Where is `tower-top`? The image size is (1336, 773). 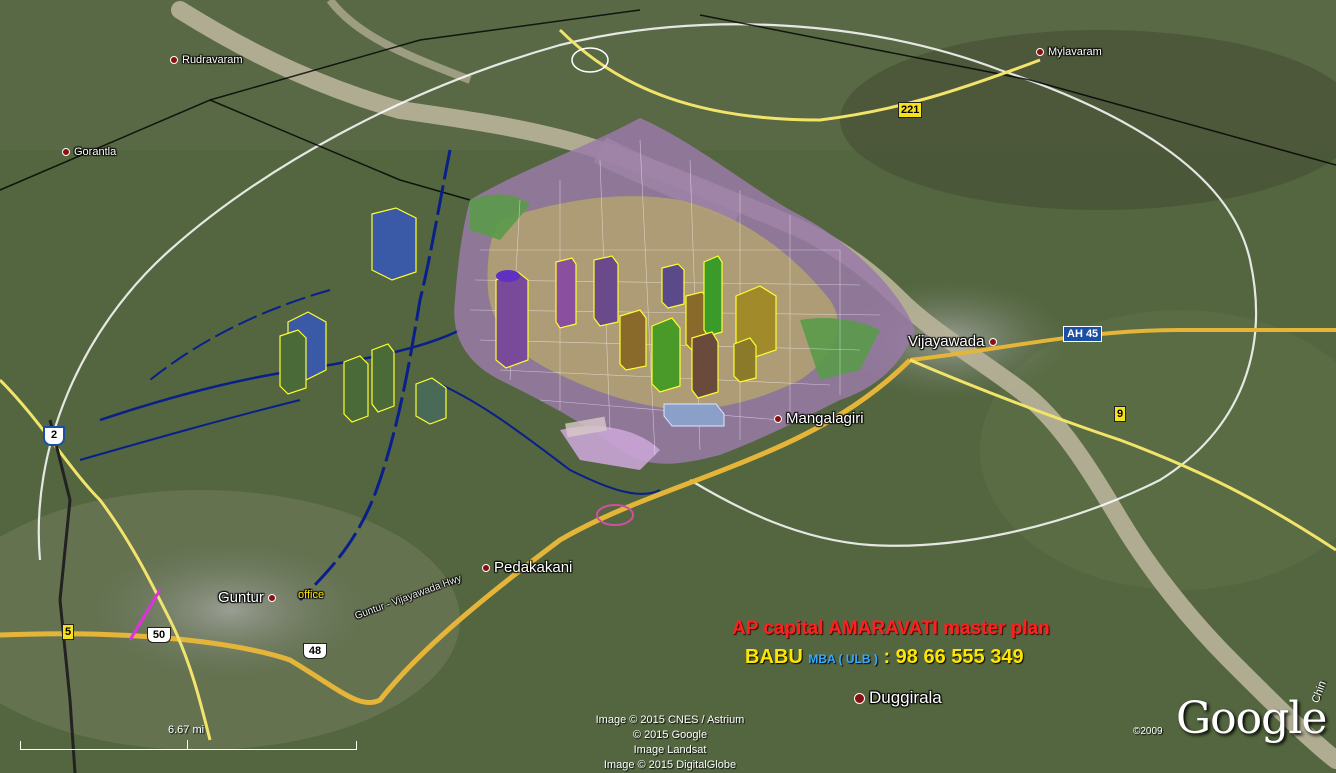
tower-top is located at coordinates (508, 276).